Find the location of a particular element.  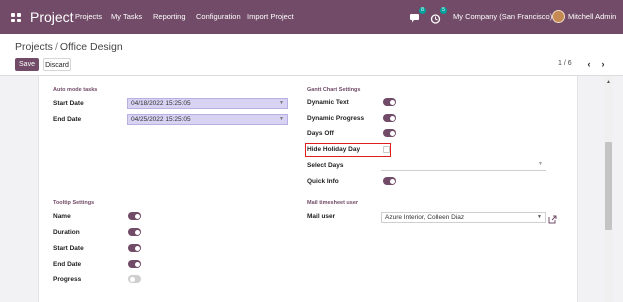

chat-badge: 8 is located at coordinates (422, 10).